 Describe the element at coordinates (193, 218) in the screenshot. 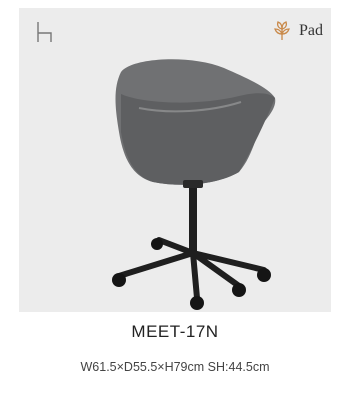

I see `chair-column` at that location.